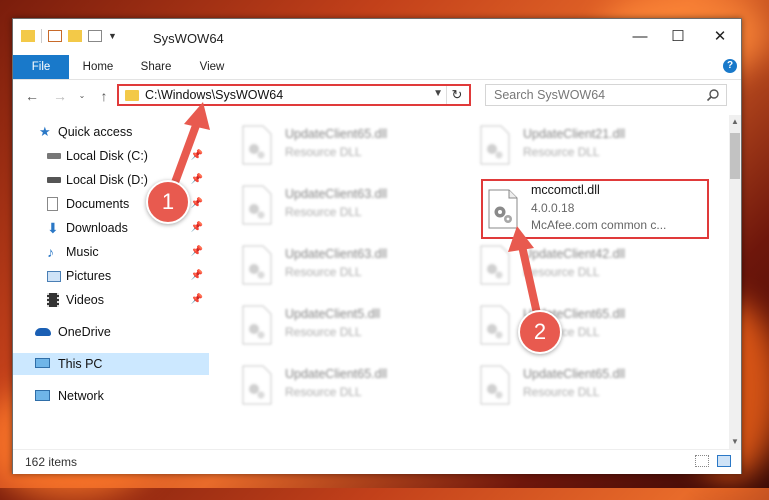 This screenshot has width=769, height=500. Describe the element at coordinates (720, 36) in the screenshot. I see `close-button: ✕` at that location.